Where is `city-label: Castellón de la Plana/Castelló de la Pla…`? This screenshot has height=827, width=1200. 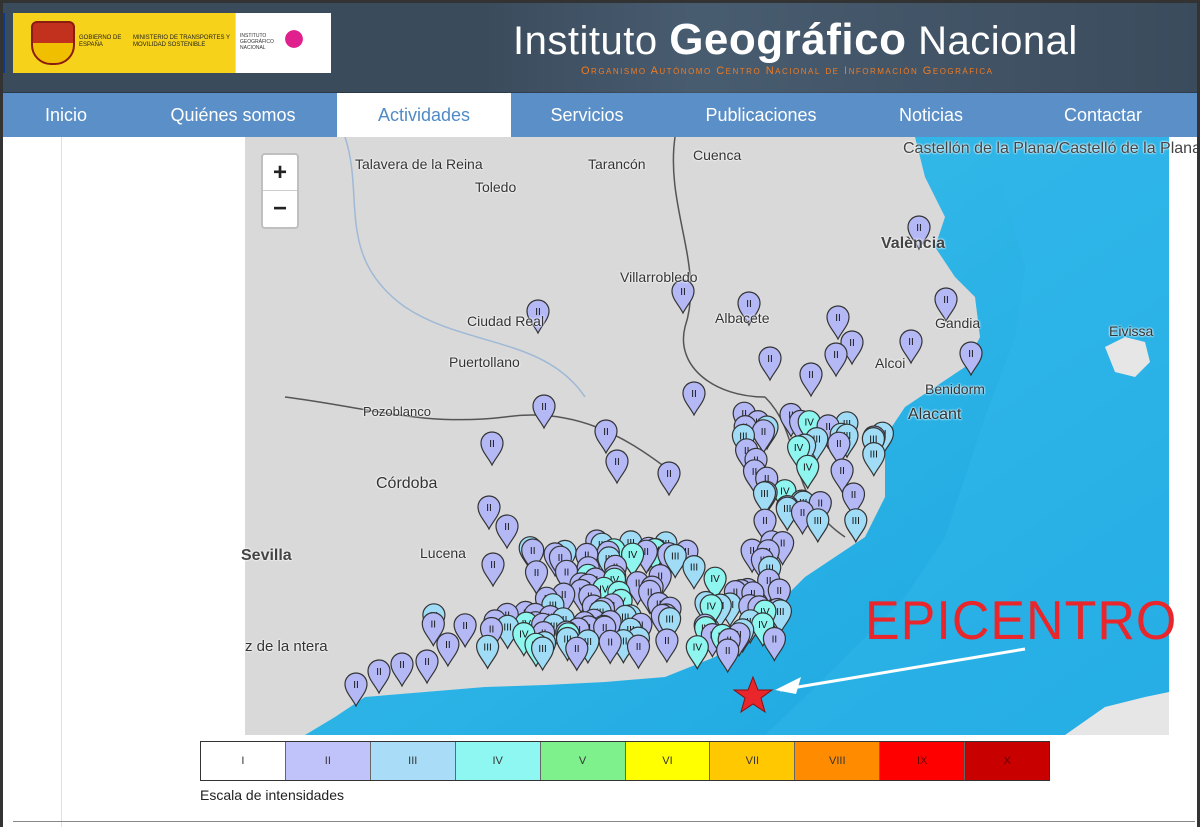
city-label: Castellón de la Plana/Castelló de la Pla… is located at coordinates (1051, 148).